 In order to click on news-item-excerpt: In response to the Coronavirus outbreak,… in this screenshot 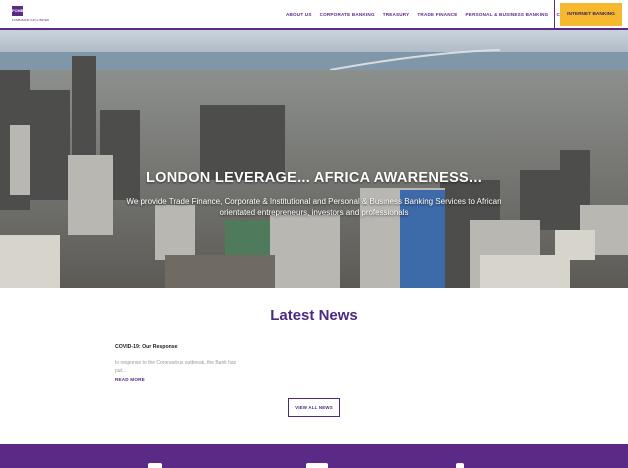, I will do `click(176, 367)`.